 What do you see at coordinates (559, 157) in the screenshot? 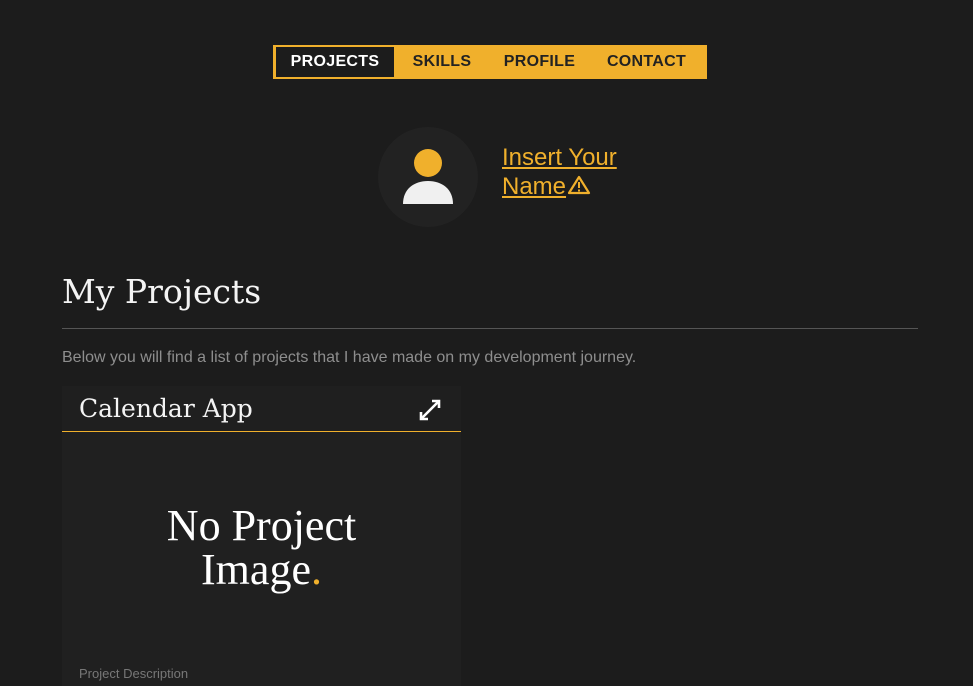
I see `name-line1: Insert Your` at bounding box center [559, 157].